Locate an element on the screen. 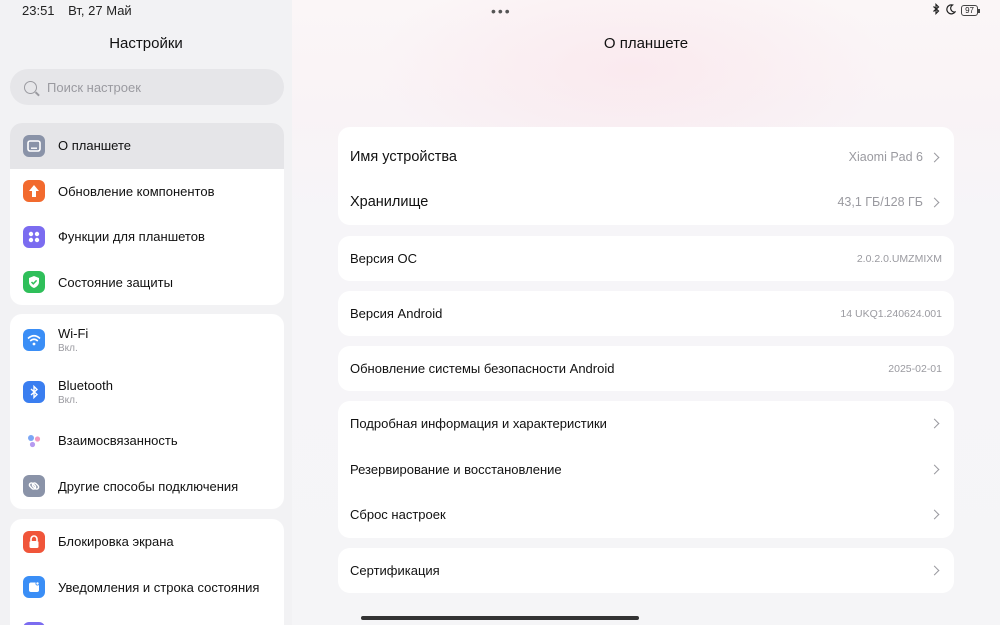  device-name-row: Имя устройства Xiaomi Pad 6 is located at coordinates (646, 157).